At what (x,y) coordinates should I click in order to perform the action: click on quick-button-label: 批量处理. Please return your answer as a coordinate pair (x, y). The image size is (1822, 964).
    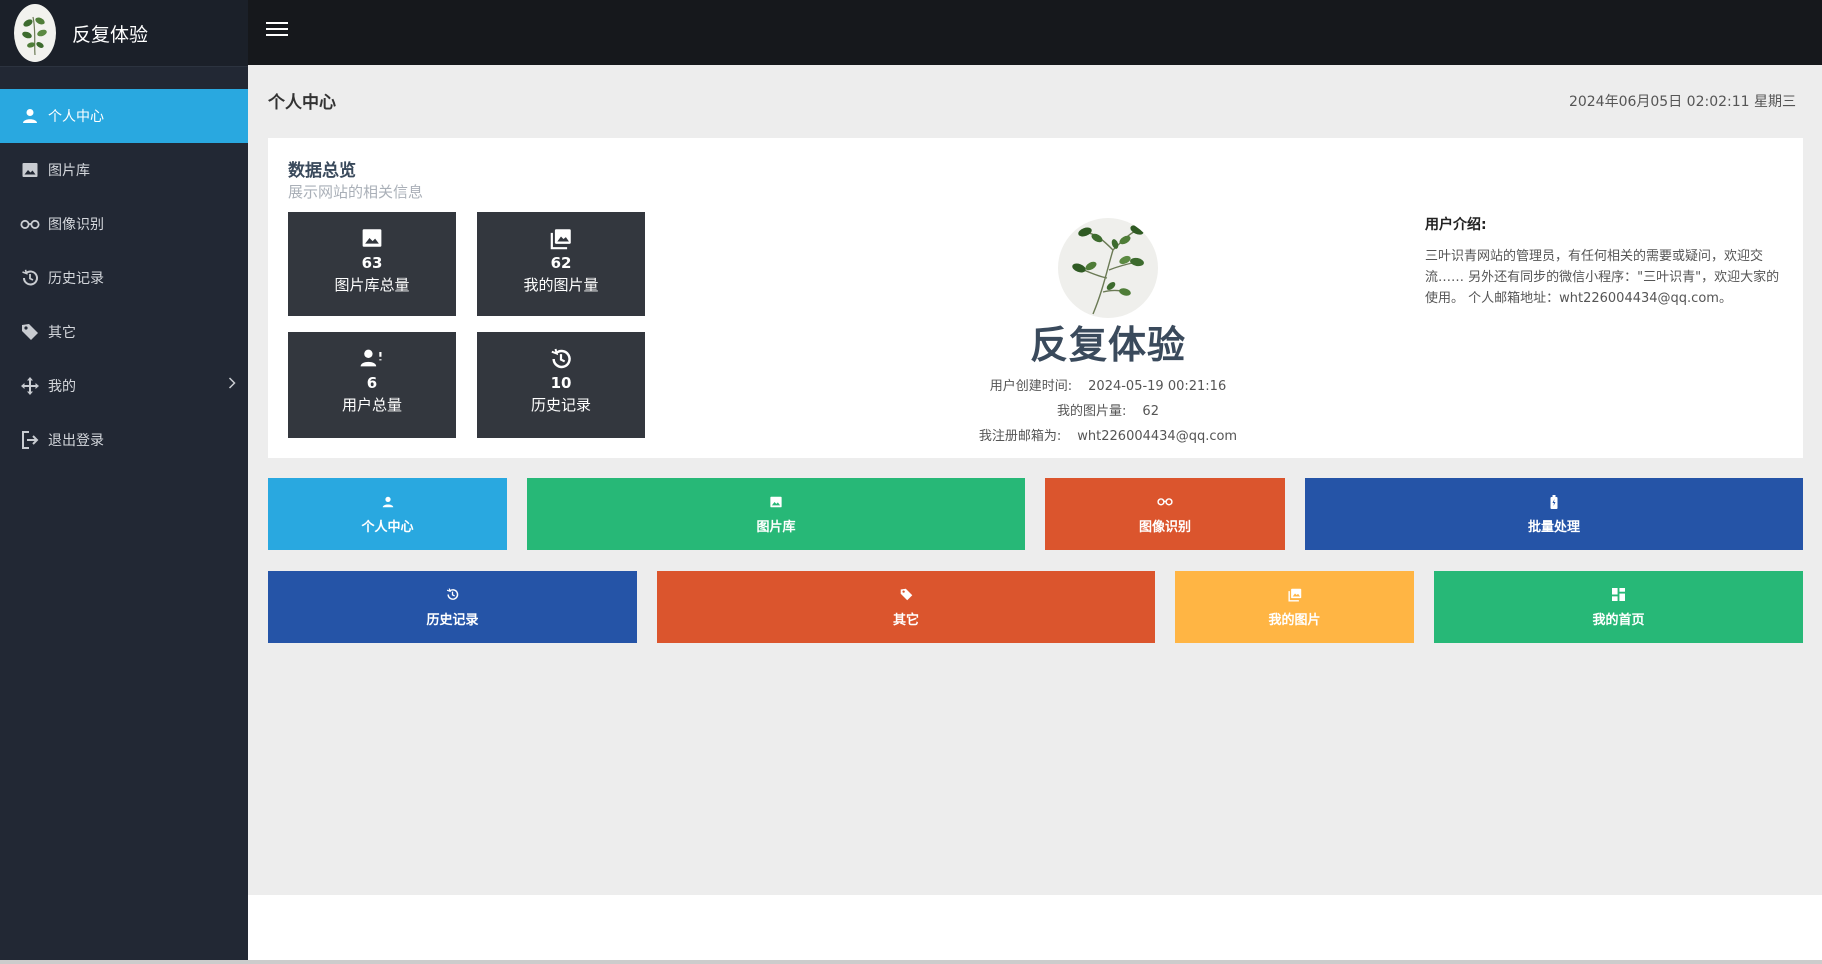
    Looking at the image, I should click on (1553, 527).